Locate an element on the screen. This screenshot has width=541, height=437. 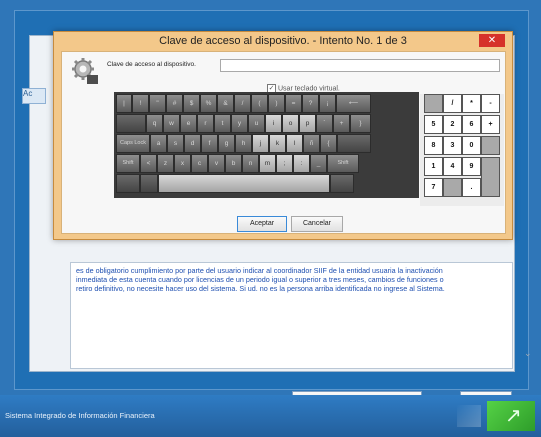
numpad-key: 7 is located at coordinates (433, 187).